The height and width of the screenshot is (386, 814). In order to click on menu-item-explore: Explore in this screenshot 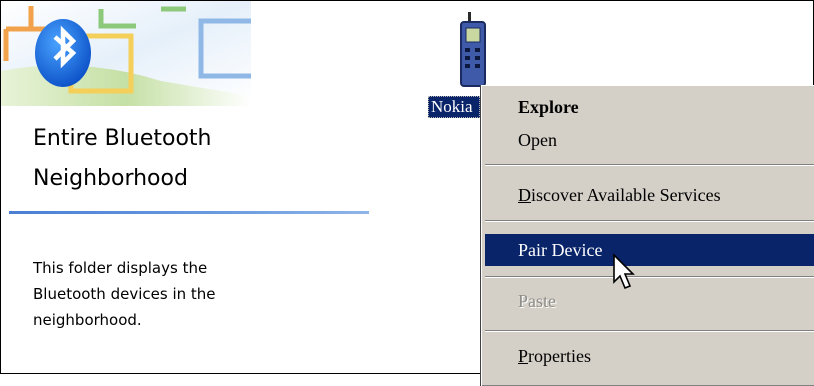, I will do `click(649, 107)`.